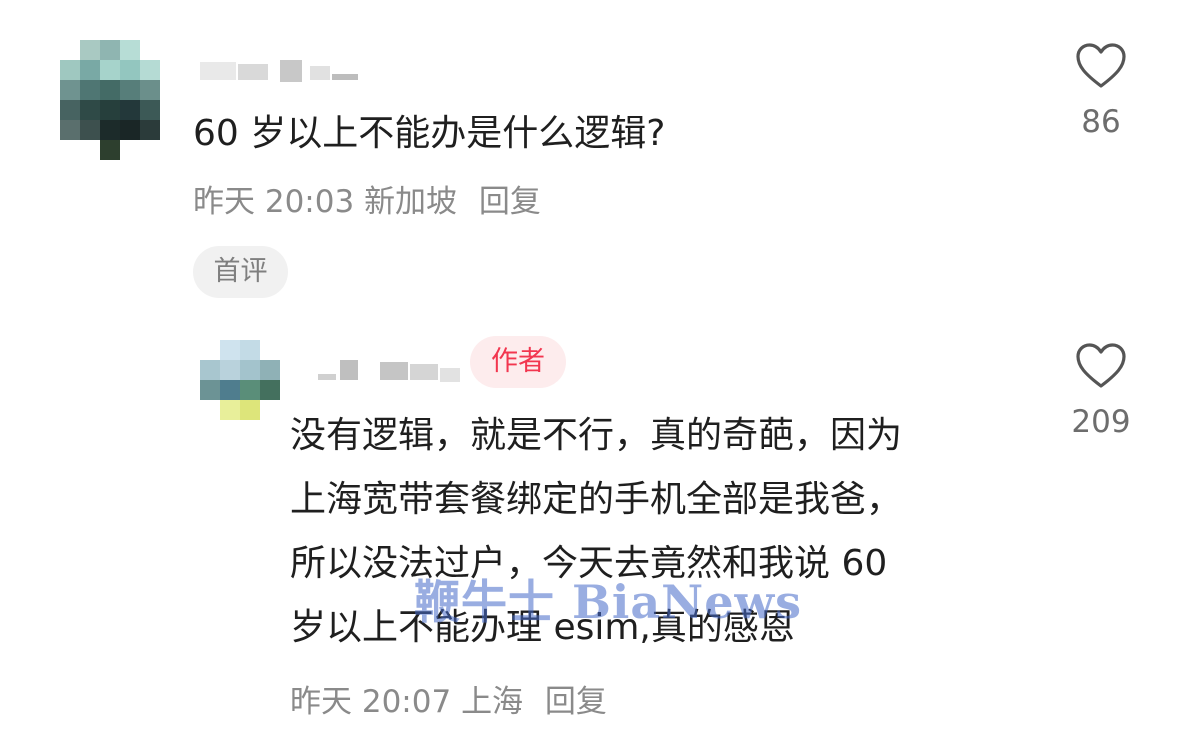  What do you see at coordinates (371, 702) in the screenshot?
I see `reply-time: 昨天 20:07` at bounding box center [371, 702].